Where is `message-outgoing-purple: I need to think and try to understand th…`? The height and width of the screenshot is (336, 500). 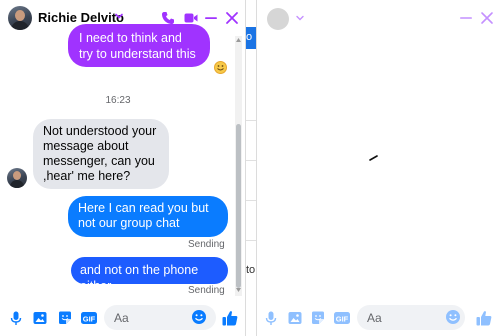
message-outgoing-purple: I need to think and try to understand th… is located at coordinates (139, 45).